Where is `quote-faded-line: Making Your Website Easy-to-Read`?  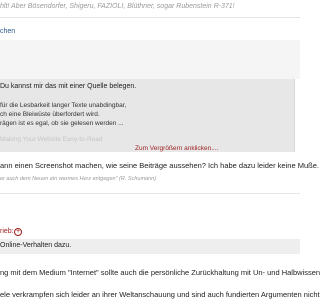 quote-faded-line: Making Your Website Easy-to-Read is located at coordinates (51, 139).